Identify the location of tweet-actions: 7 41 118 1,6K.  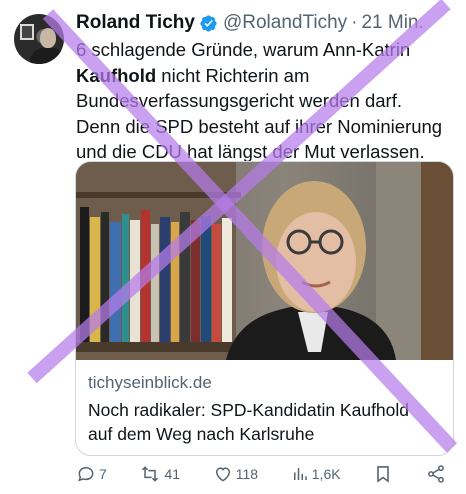
(261, 474).